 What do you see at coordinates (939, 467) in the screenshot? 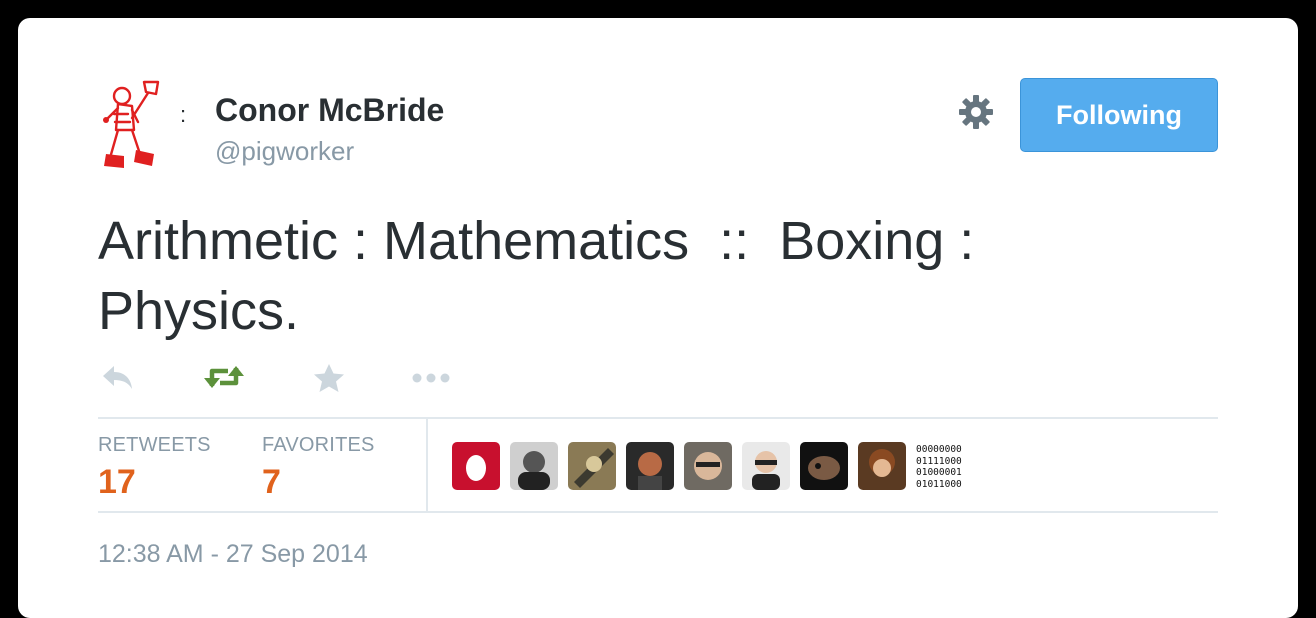
I see `binary-avatar: 00000000 01111000 01000001 01011000` at bounding box center [939, 467].